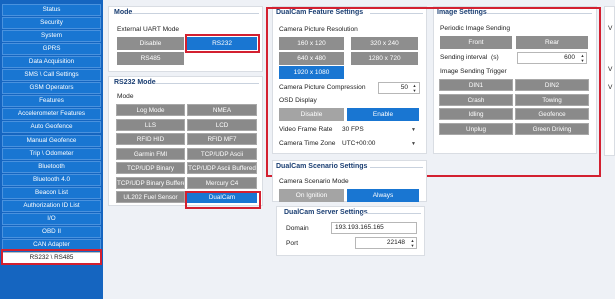 The height and width of the screenshot is (299, 615). I want to click on rs232-mode-tcp-udp-ascii-buffered-button: TCP/UDP Ascii Buffered, so click(222, 168).